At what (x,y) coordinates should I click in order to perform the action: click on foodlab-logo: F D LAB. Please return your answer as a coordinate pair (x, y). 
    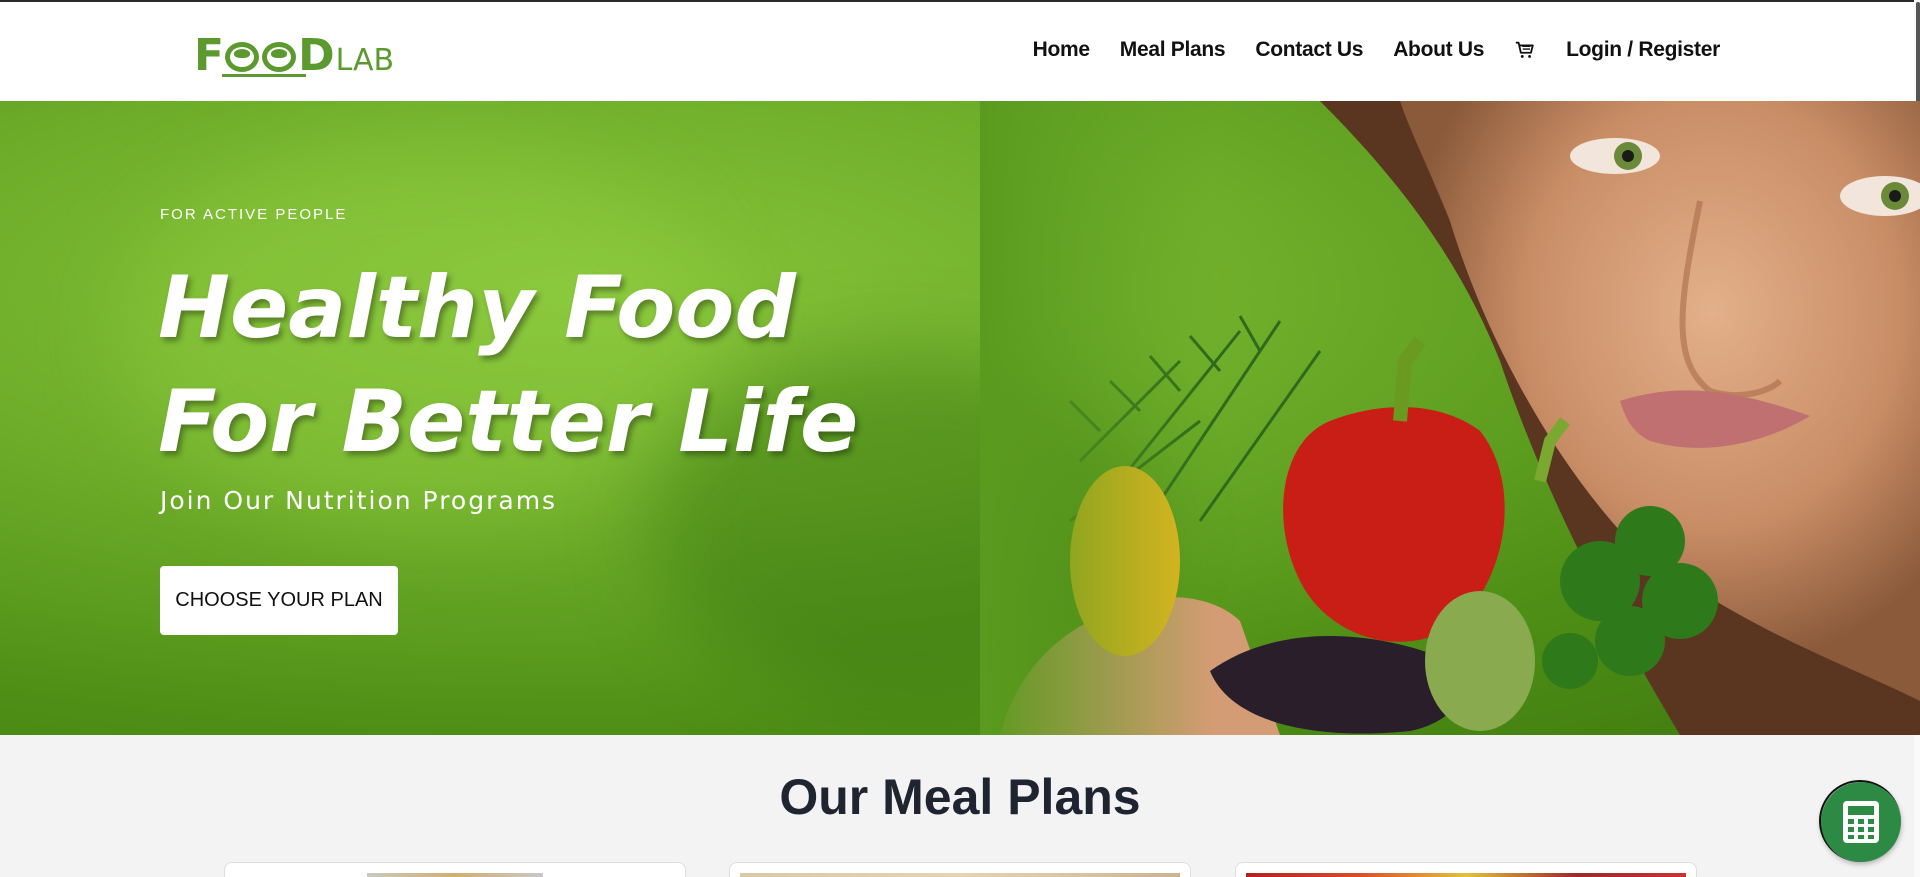
    Looking at the image, I should click on (294, 53).